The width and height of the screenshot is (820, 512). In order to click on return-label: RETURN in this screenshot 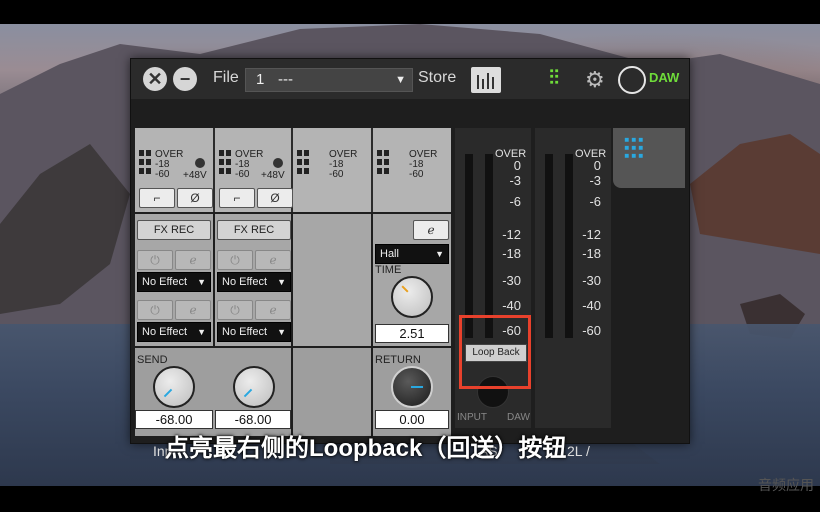, I will do `click(398, 360)`.